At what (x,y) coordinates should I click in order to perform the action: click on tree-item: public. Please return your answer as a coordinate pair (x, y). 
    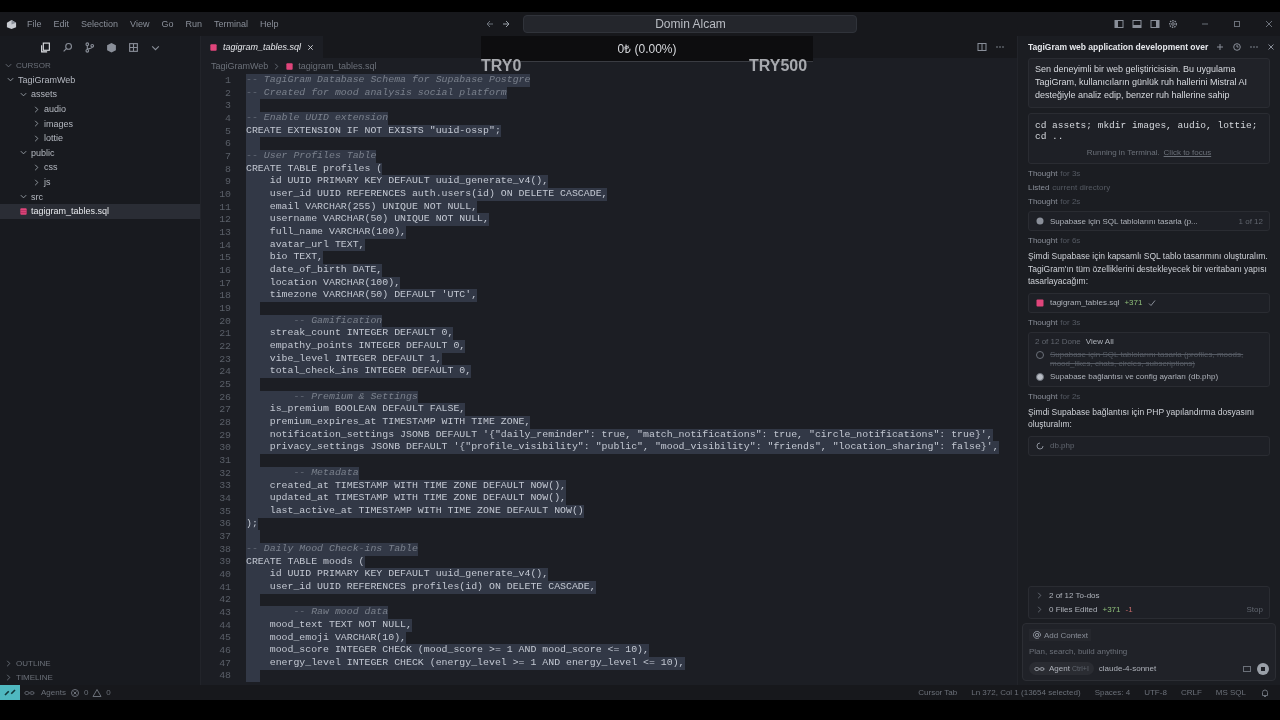
    Looking at the image, I should click on (100, 153).